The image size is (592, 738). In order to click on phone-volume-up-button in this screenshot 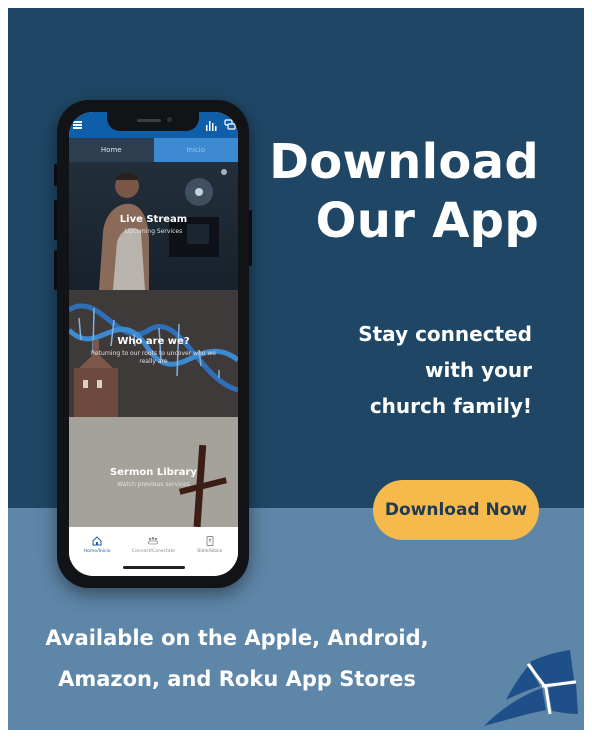, I will do `click(55, 220)`.